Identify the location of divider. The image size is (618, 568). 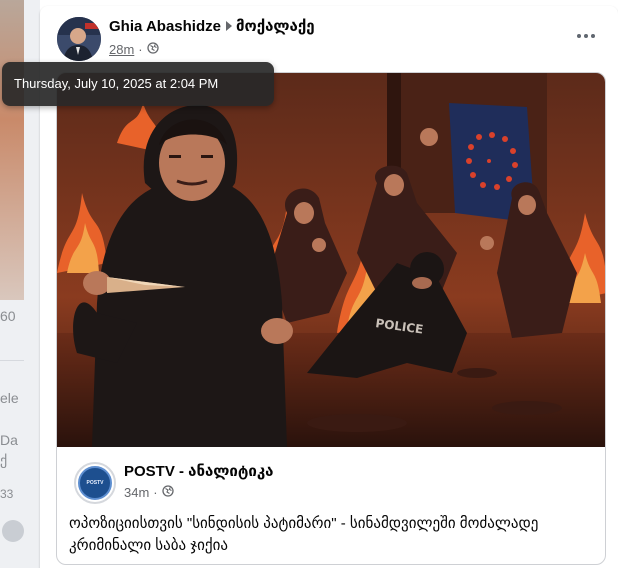
(12, 360).